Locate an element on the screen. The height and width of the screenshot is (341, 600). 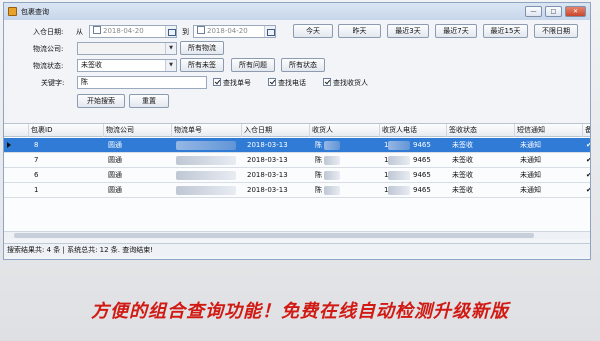
column-header: 物流单号 is located at coordinates (207, 130).